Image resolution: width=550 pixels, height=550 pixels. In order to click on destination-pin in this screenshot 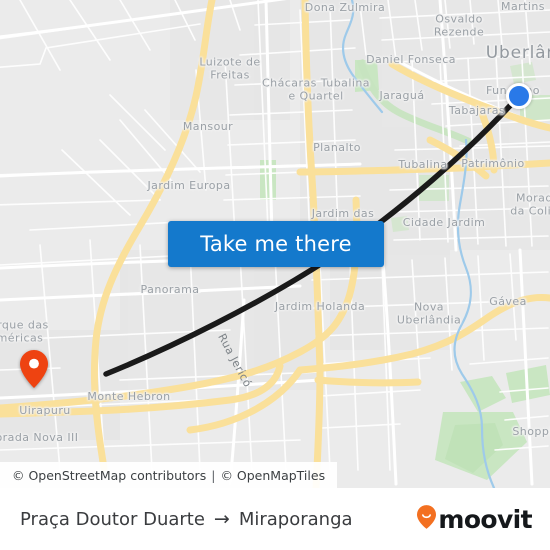, I will do `click(34, 369)`.